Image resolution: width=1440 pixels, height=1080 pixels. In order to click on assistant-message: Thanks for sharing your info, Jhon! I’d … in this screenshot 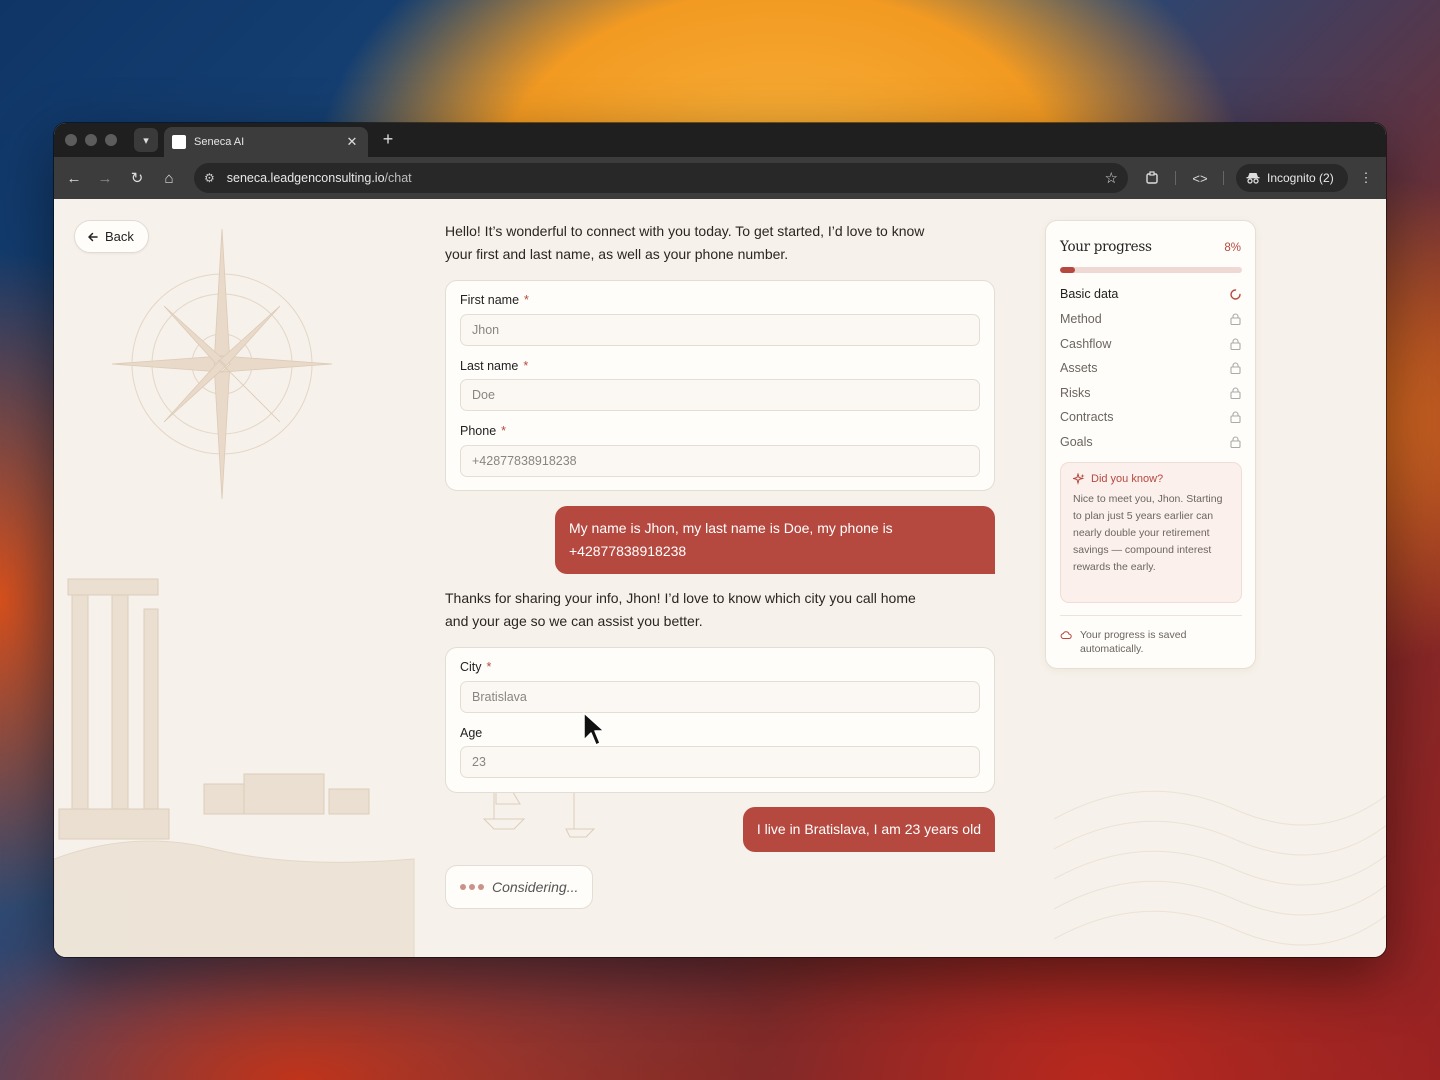, I will do `click(680, 609)`.